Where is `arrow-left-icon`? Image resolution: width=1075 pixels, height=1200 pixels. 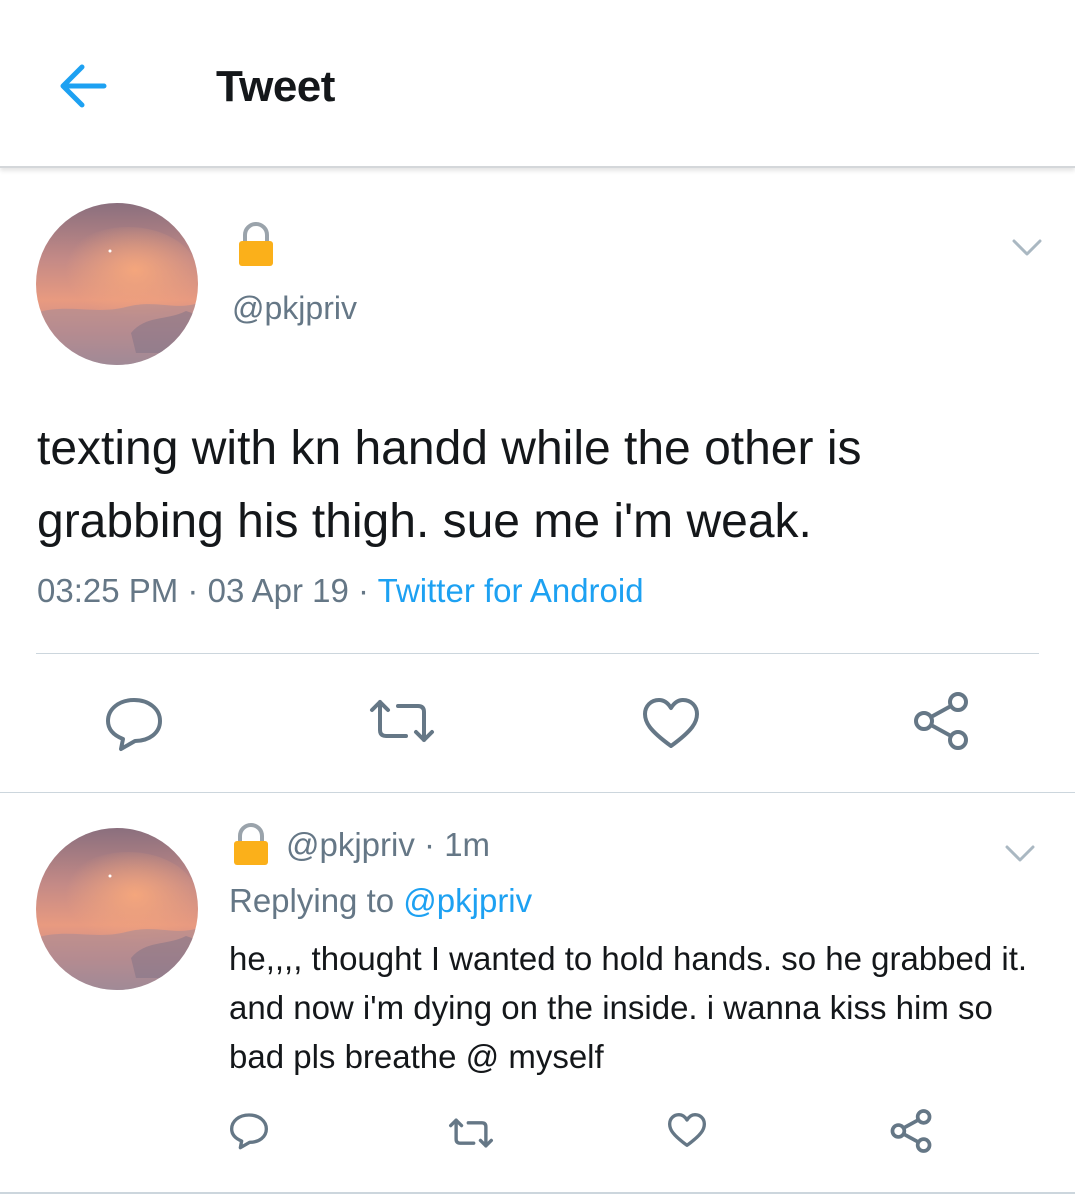 arrow-left-icon is located at coordinates (83, 86).